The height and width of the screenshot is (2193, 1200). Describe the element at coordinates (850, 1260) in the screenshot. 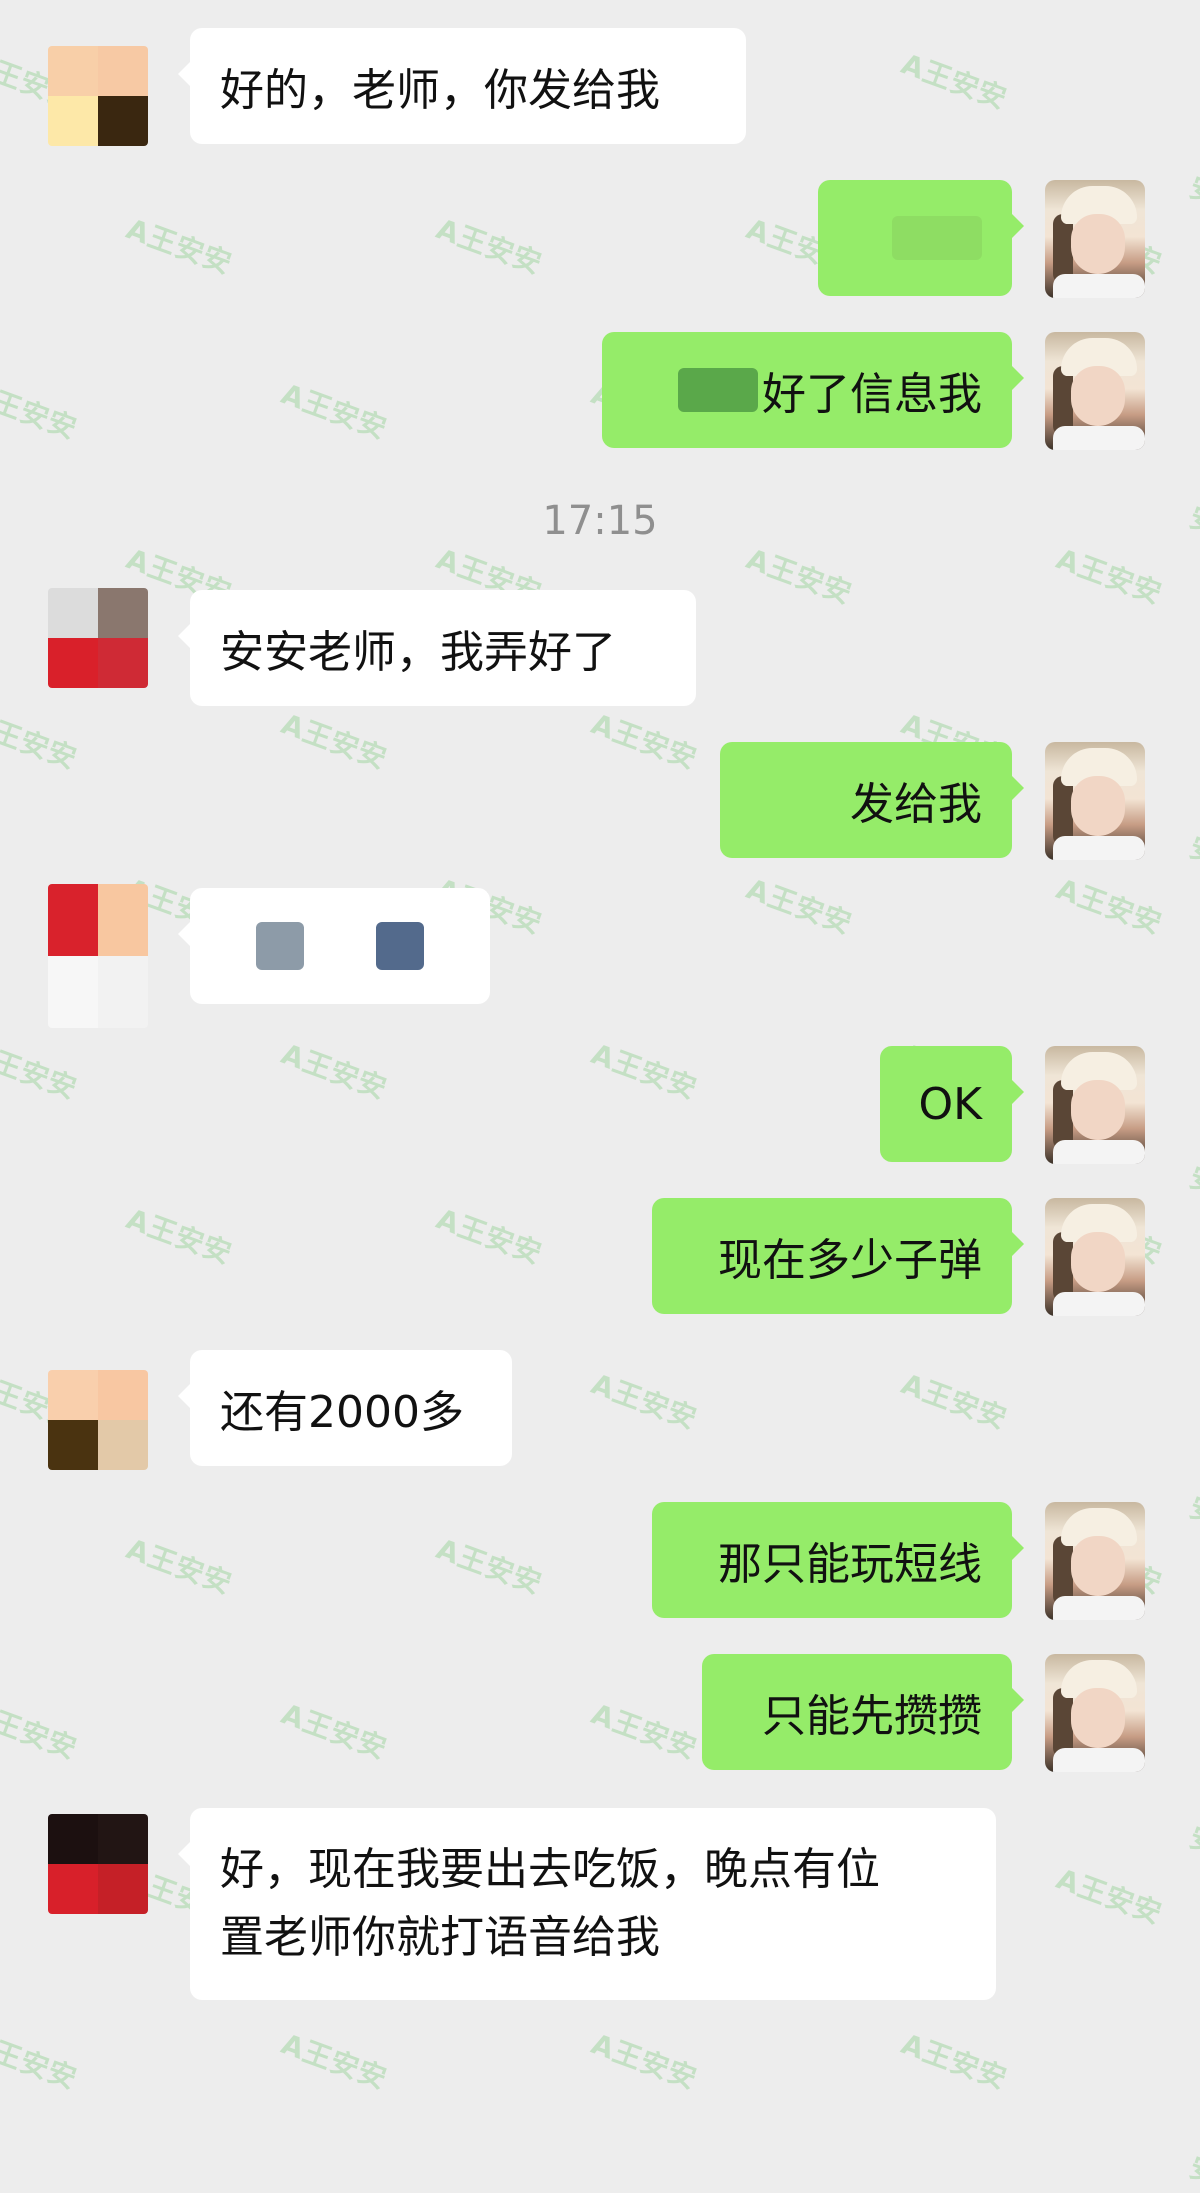

I see `message-text: 现在多少子弹` at that location.